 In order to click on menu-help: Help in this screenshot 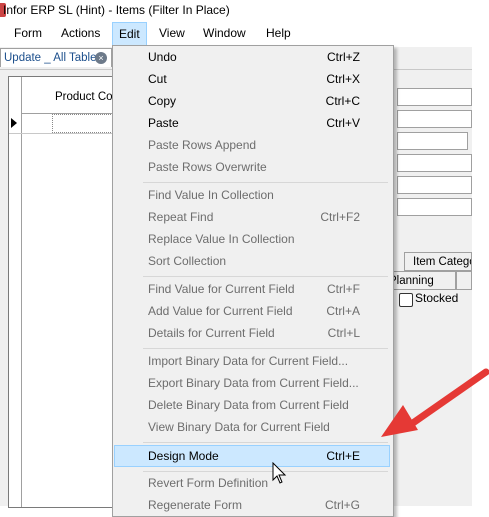, I will do `click(278, 33)`.